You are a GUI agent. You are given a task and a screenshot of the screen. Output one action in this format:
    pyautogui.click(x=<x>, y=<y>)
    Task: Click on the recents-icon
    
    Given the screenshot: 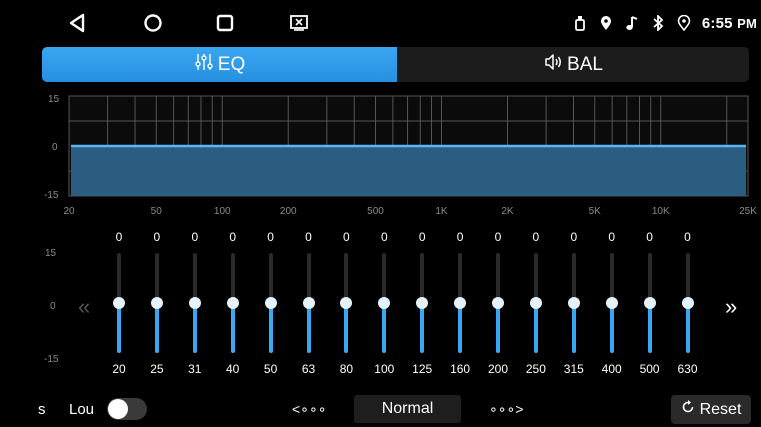 What is the action you would take?
    pyautogui.click(x=225, y=23)
    